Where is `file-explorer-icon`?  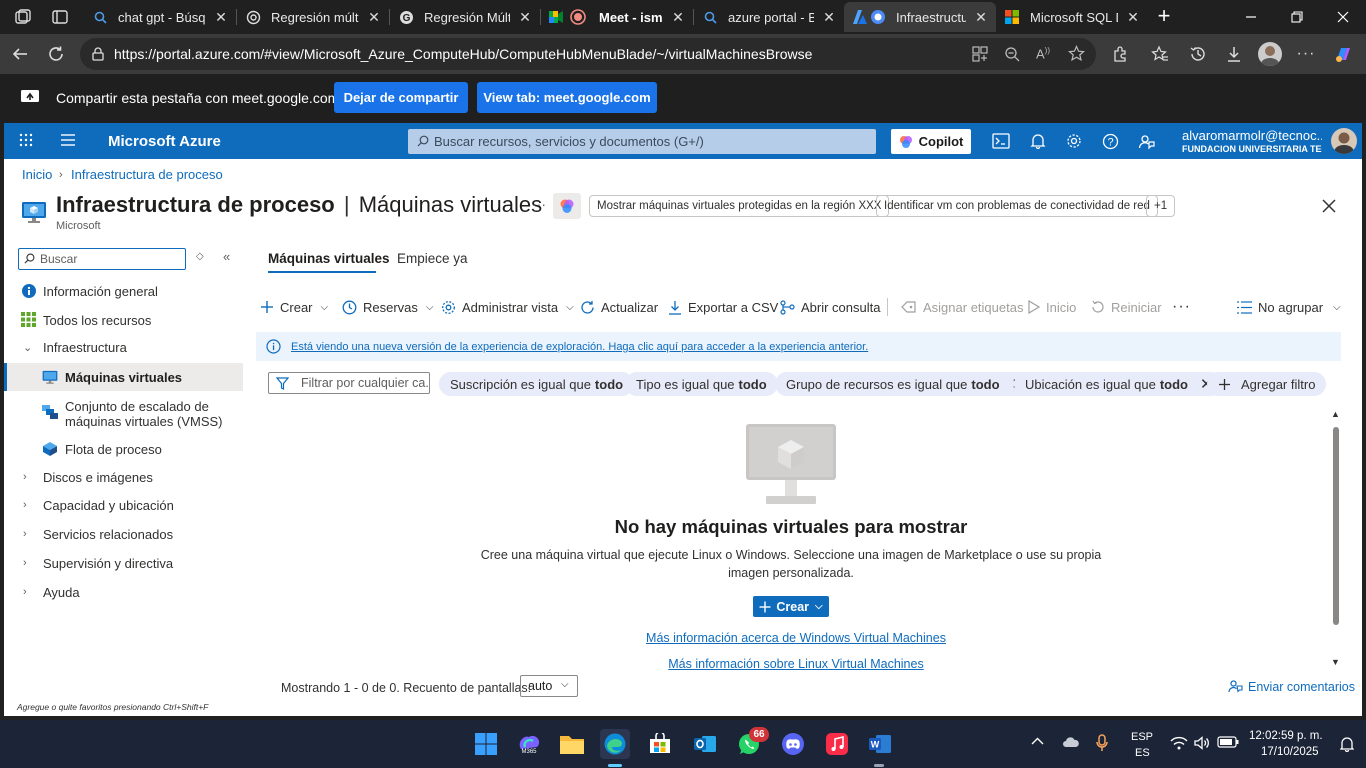 file-explorer-icon is located at coordinates (572, 744).